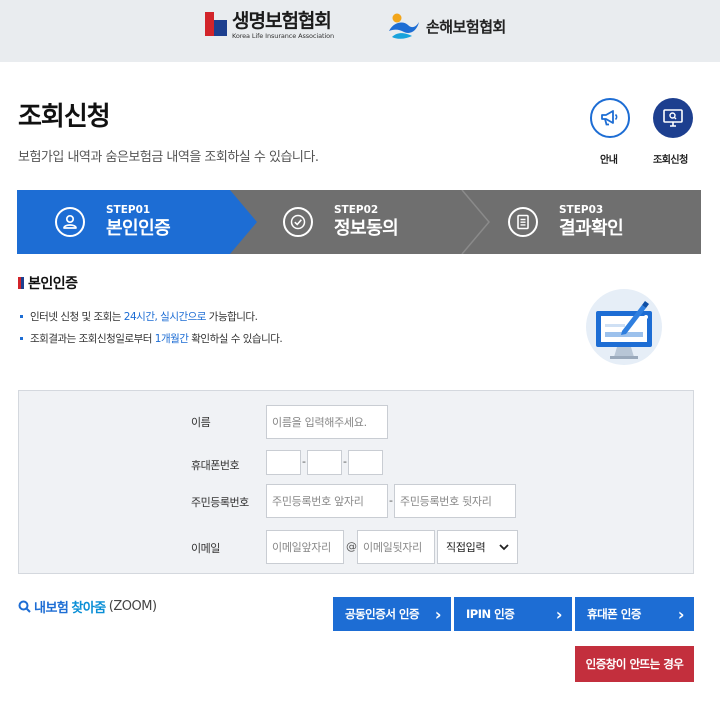  What do you see at coordinates (523, 222) in the screenshot?
I see `document-icon` at bounding box center [523, 222].